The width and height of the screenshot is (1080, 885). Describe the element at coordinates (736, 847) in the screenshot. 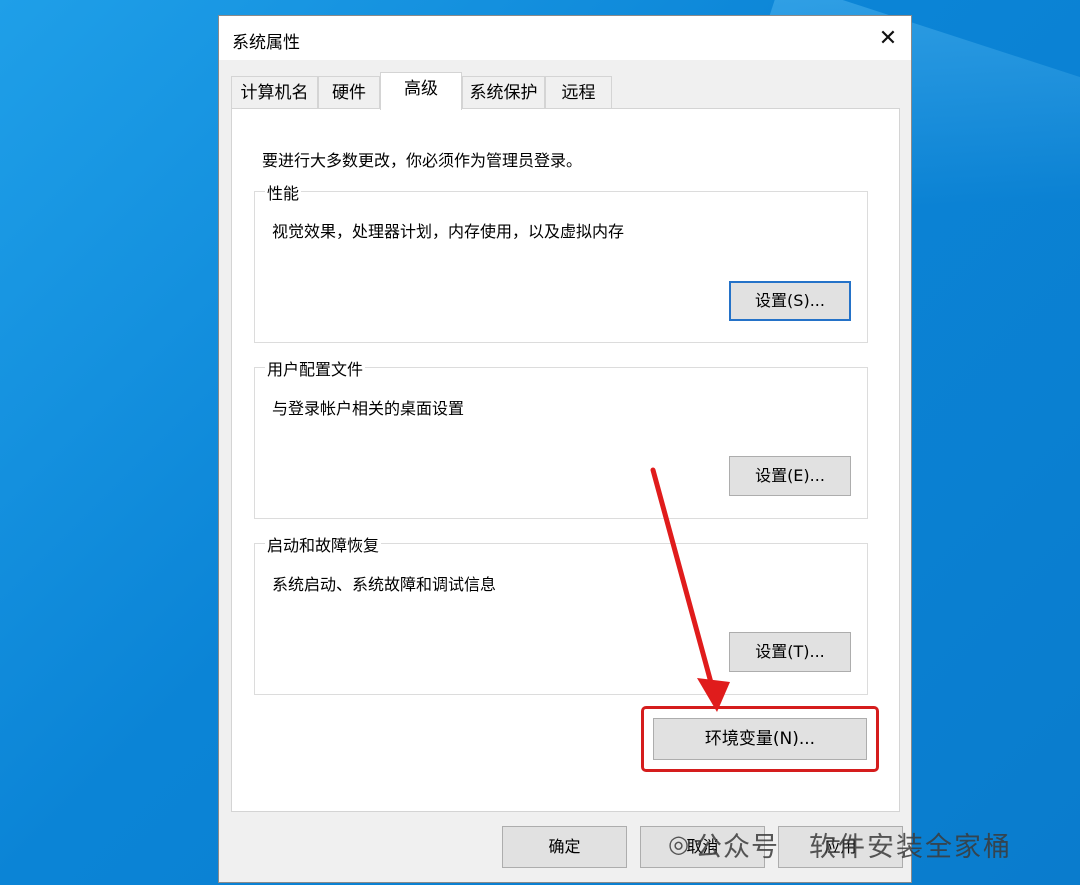

I see `watermark-label: 公众号` at that location.